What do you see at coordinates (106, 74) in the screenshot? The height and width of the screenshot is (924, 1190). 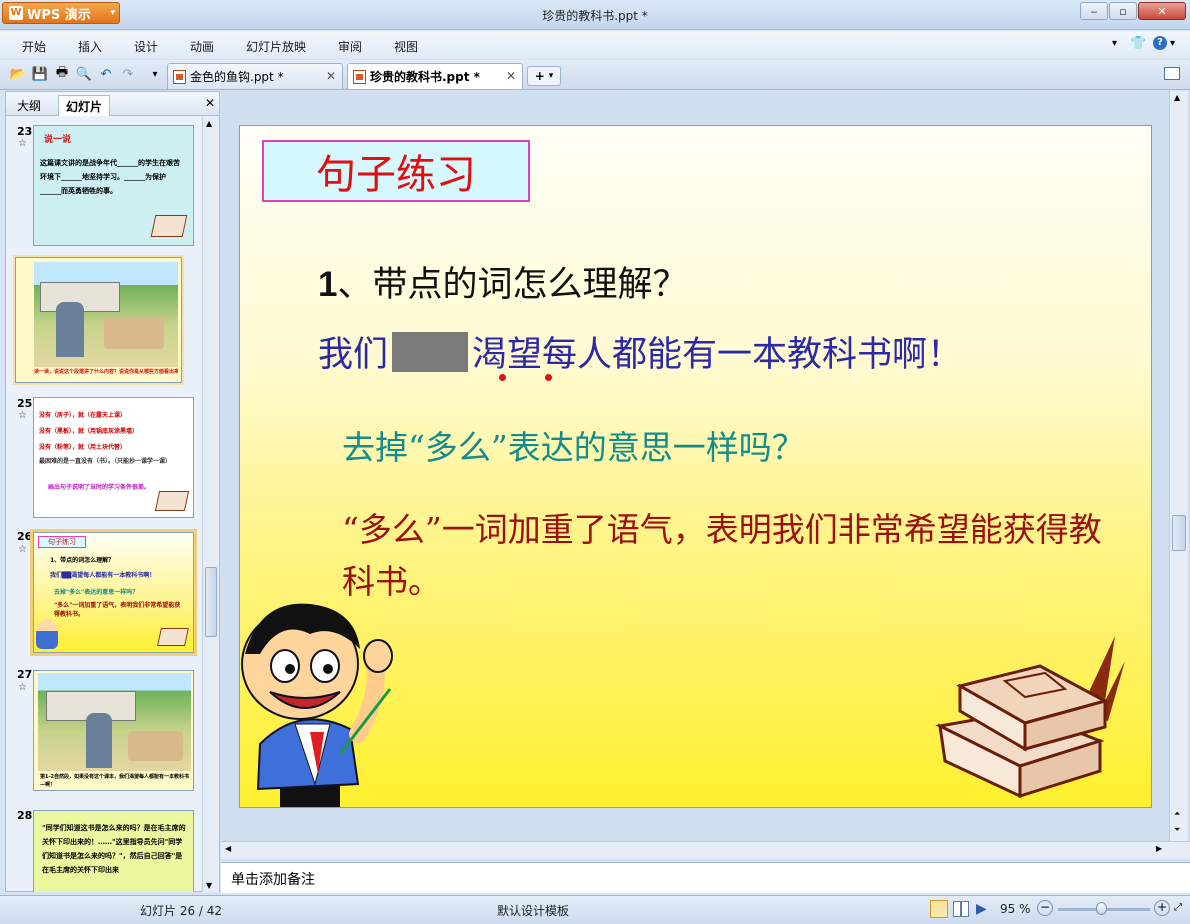 I see `undo-icon: ↶` at bounding box center [106, 74].